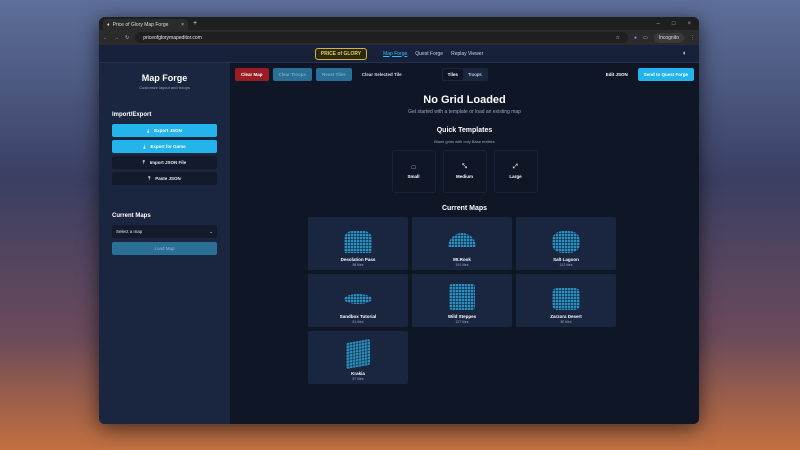 The image size is (800, 450). I want to click on map-tile-count: 87 tiles, so click(358, 379).